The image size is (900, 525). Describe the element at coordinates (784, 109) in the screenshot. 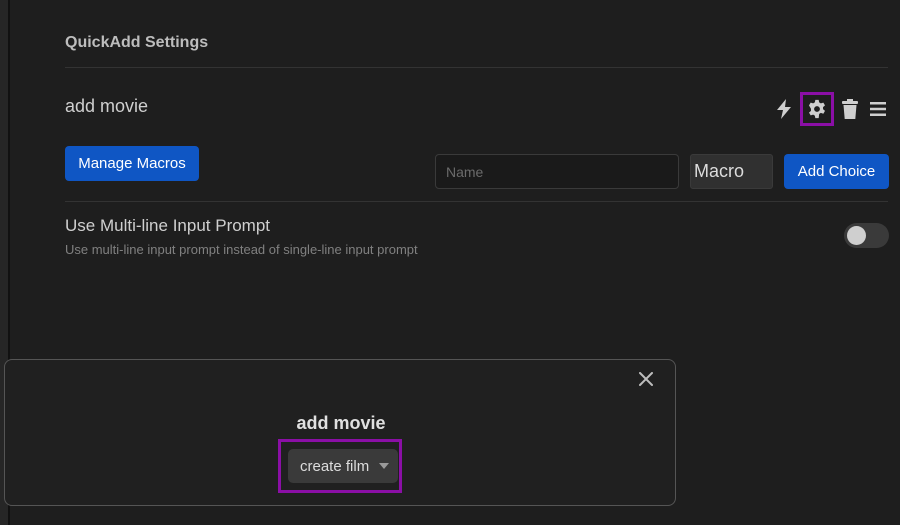

I see `lightning-icon` at that location.